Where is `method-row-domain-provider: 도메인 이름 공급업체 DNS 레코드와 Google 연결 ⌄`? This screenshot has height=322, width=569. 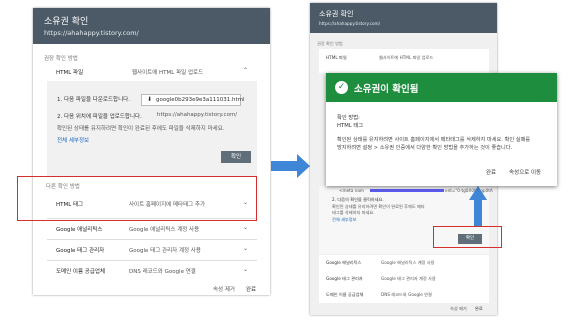 method-row-domain-provider: 도메인 이름 공급업체 DNS 레코드와 Google 연결 ⌄ is located at coordinates (152, 271).